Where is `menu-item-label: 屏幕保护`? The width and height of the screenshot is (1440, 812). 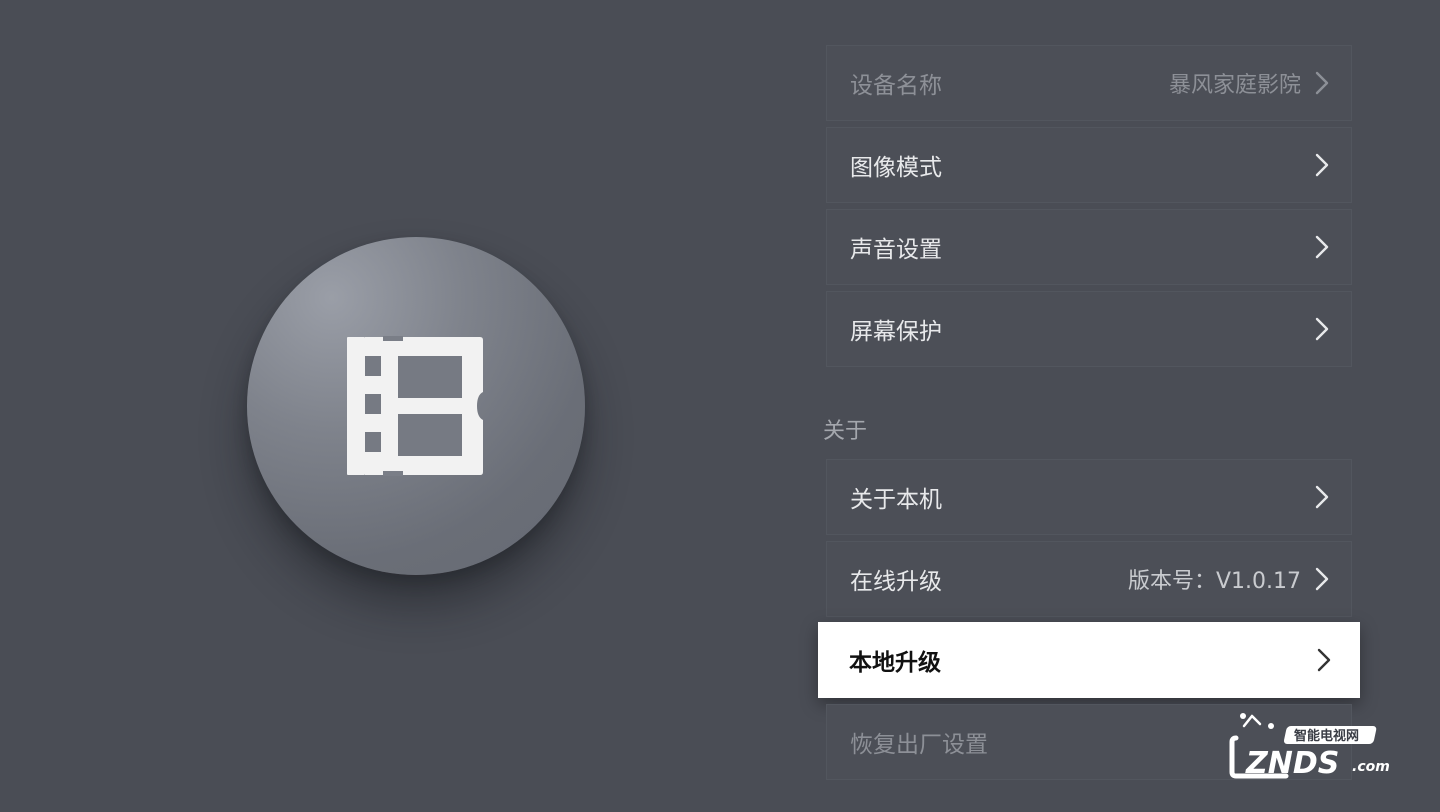
menu-item-label: 屏幕保护 is located at coordinates (896, 332).